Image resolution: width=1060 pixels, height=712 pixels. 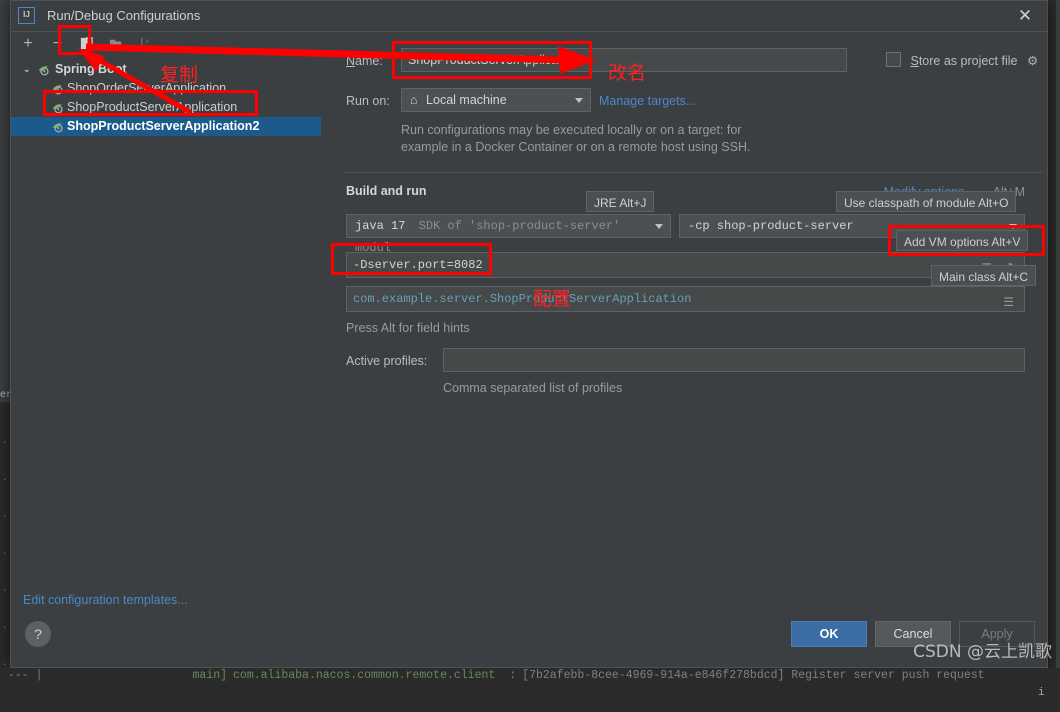 What do you see at coordinates (147, 88) in the screenshot?
I see `tree-item-label: ShopOrderServerApplication` at bounding box center [147, 88].